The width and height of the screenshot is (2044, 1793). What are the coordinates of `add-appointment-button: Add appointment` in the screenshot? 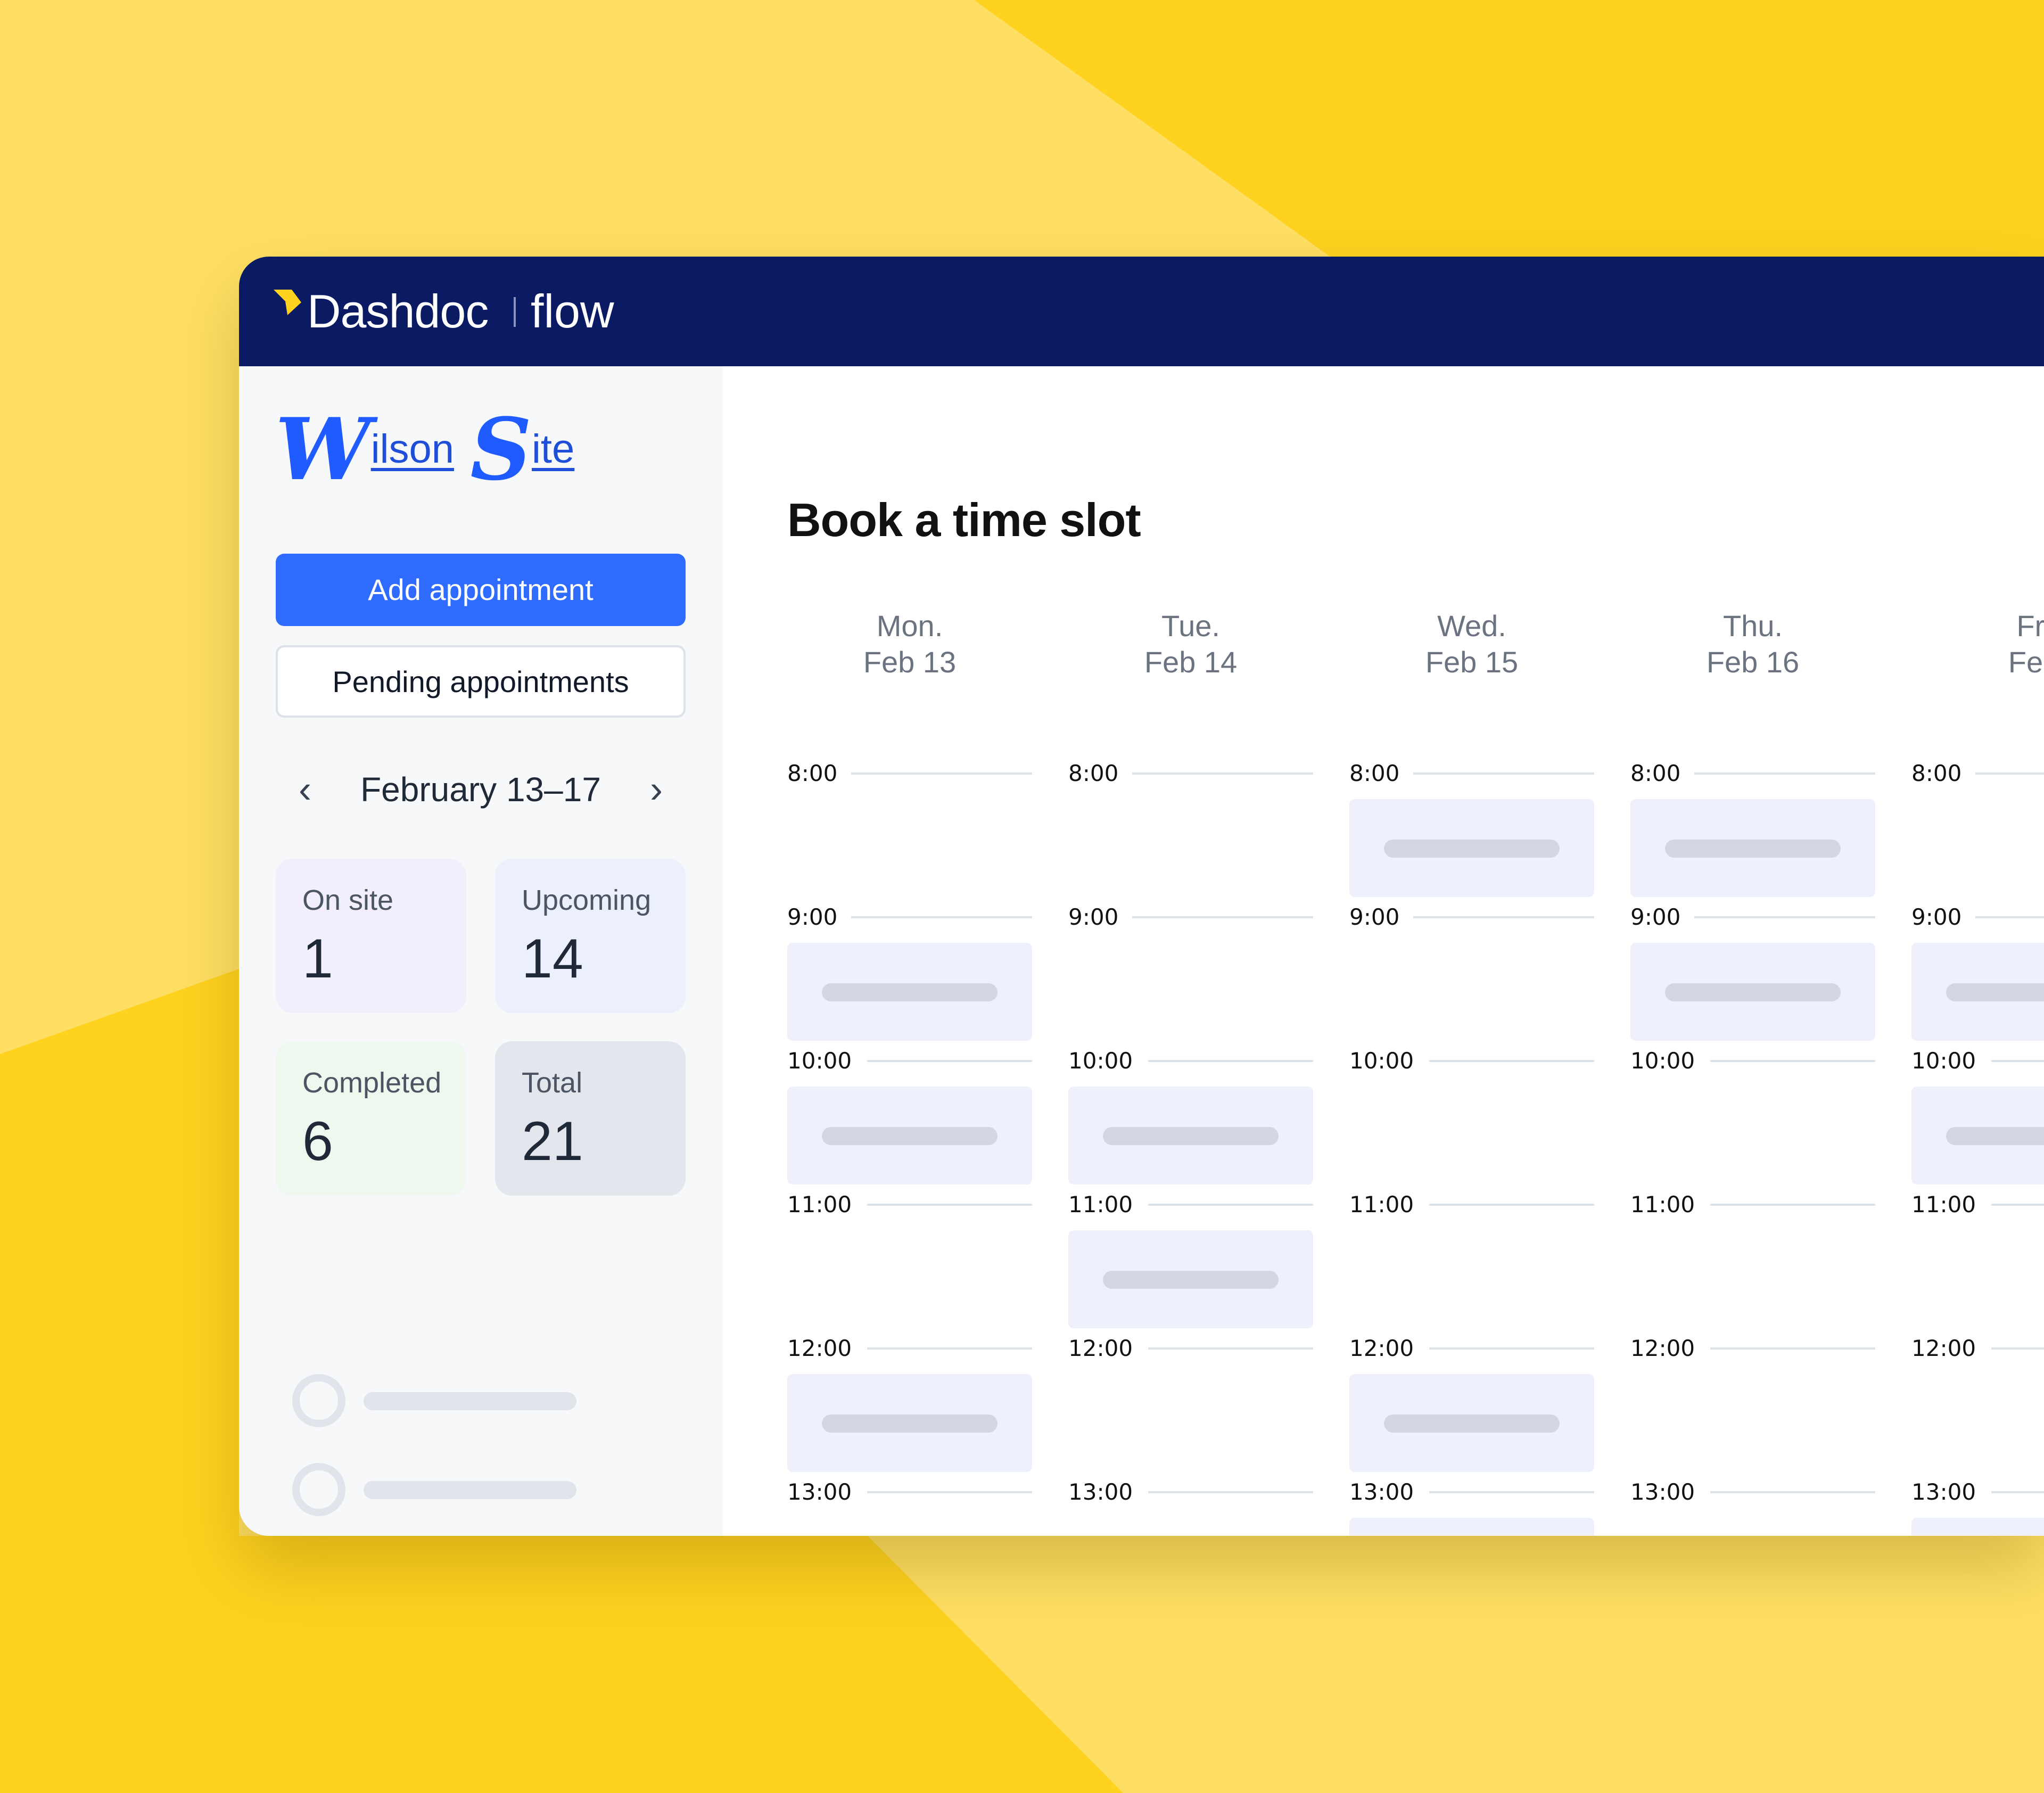 It's located at (481, 590).